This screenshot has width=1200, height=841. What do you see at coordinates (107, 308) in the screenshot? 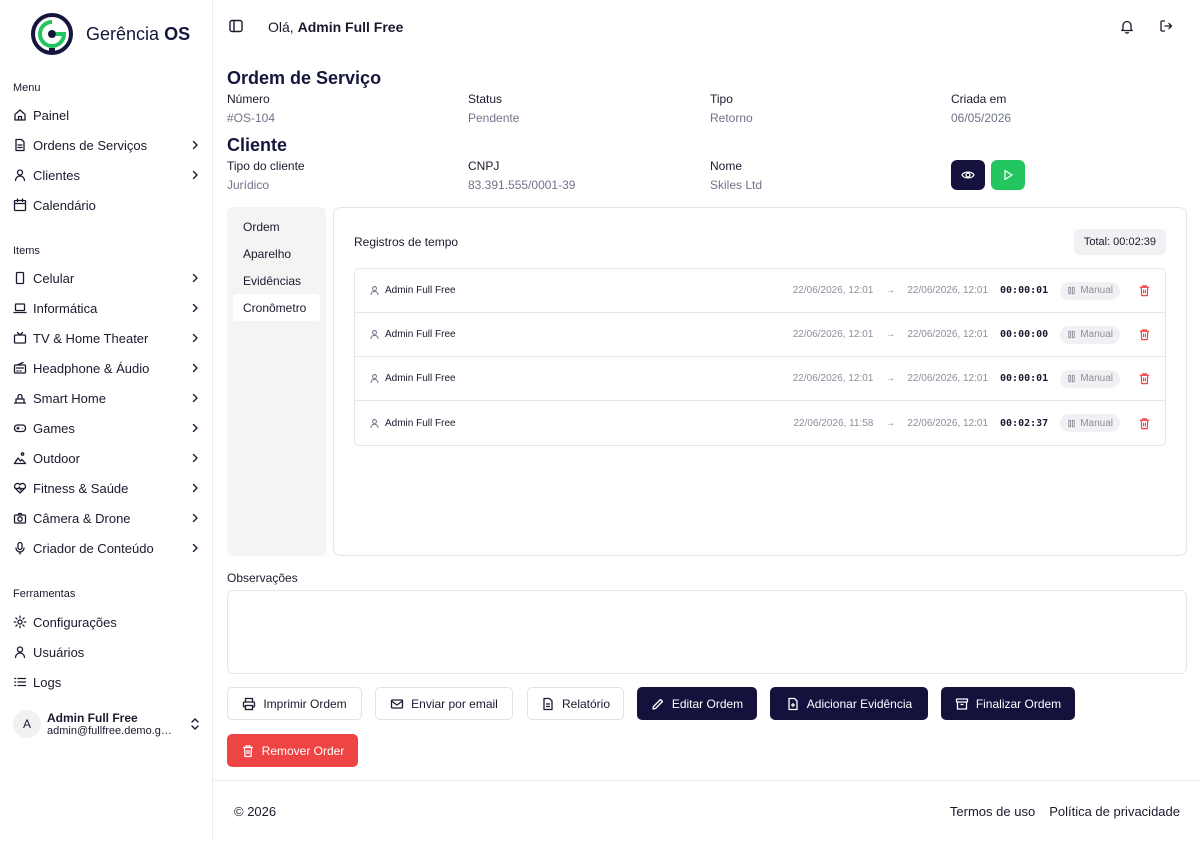
I see `sidebar-item-informatica: Informática` at bounding box center [107, 308].